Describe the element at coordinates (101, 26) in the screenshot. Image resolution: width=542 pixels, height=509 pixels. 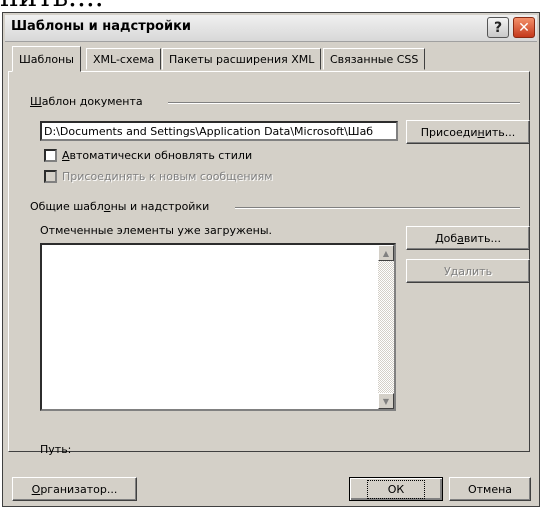
I see `dialog-title: Шаблоны и надстройки` at that location.